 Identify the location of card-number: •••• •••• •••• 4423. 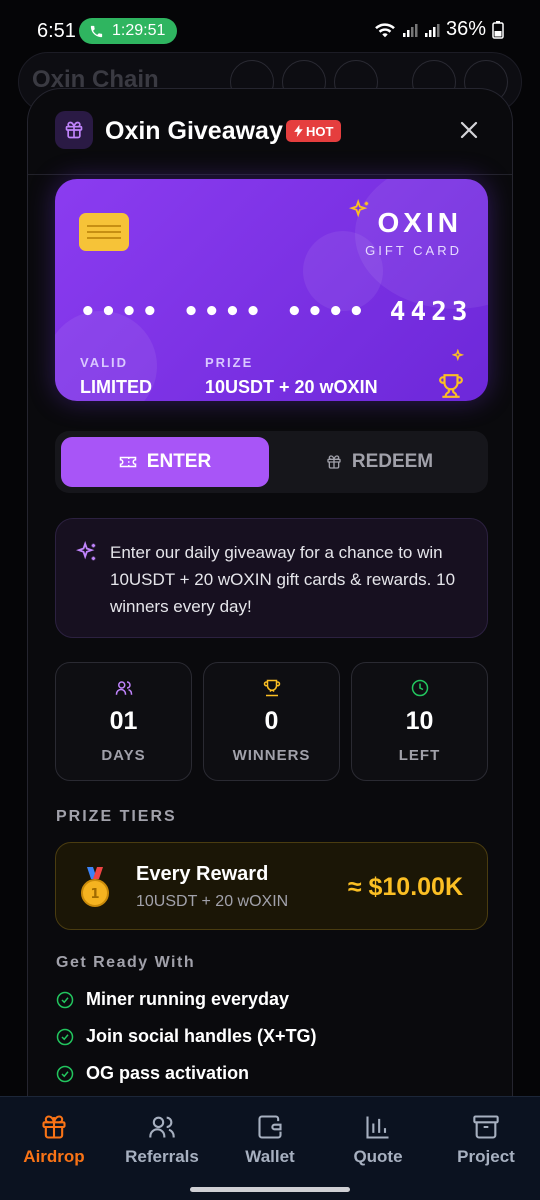
(276, 312).